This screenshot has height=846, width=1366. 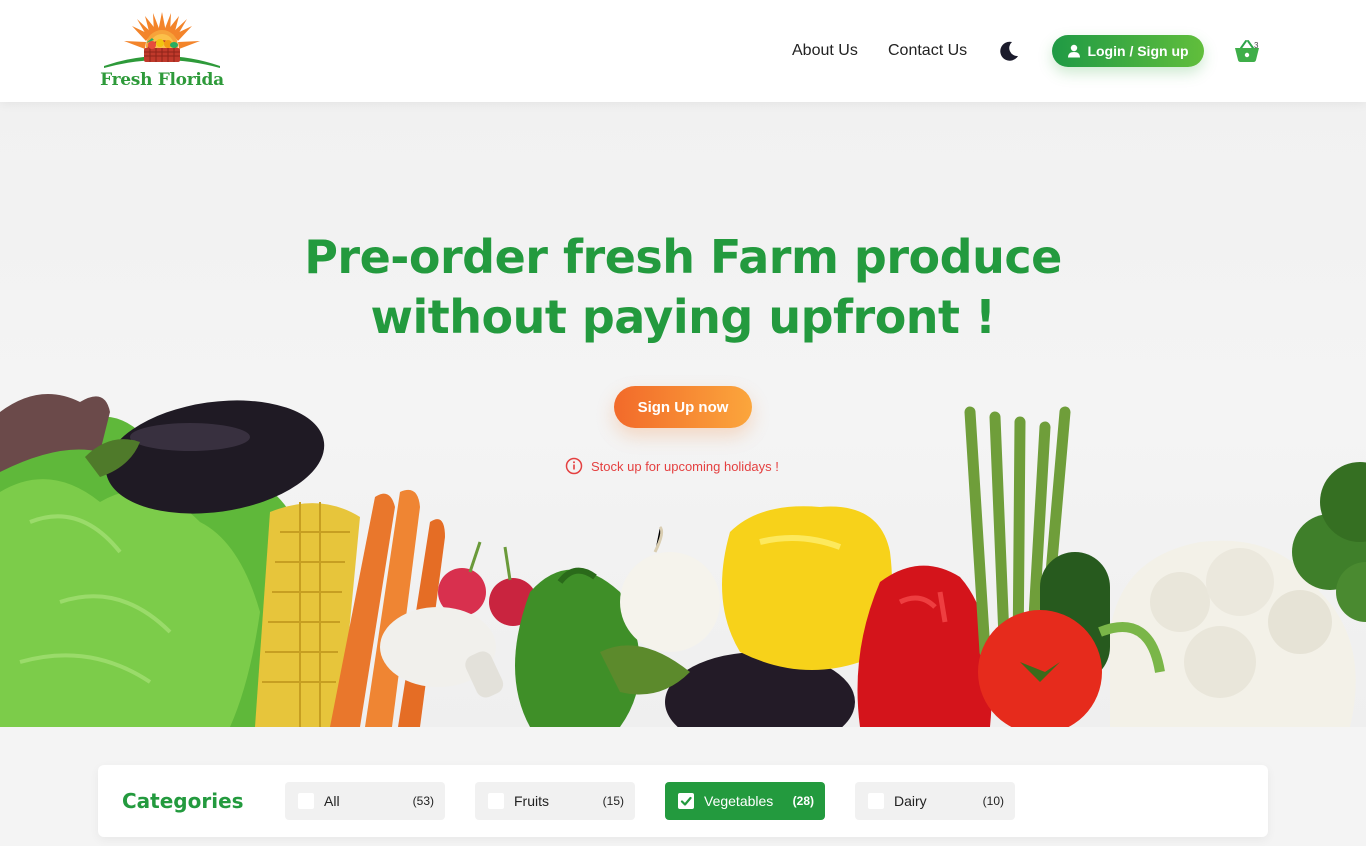 I want to click on brand-logo: Fresh Florida, so click(x=162, y=52).